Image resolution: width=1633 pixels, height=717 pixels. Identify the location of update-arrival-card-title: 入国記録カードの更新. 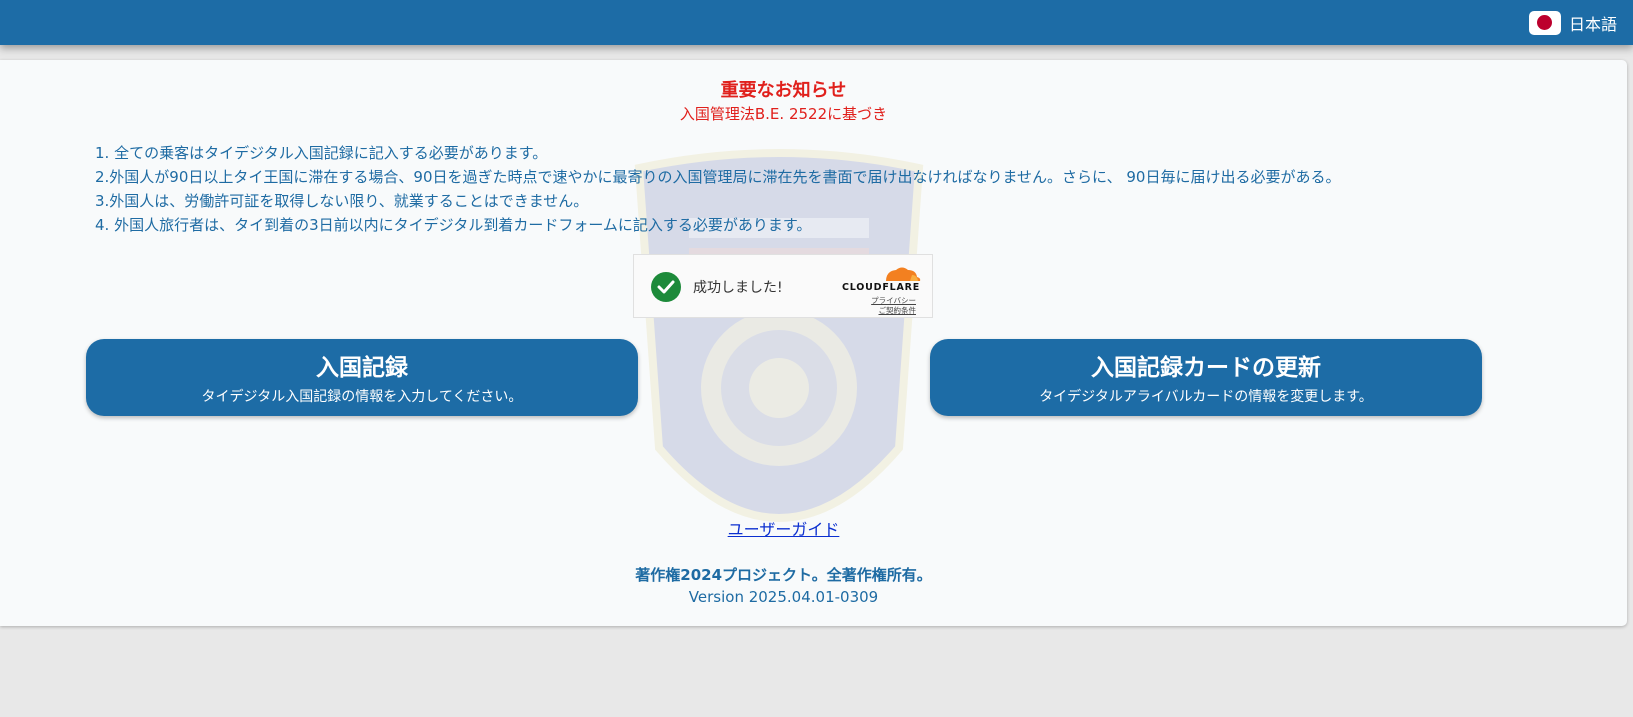
(1206, 368).